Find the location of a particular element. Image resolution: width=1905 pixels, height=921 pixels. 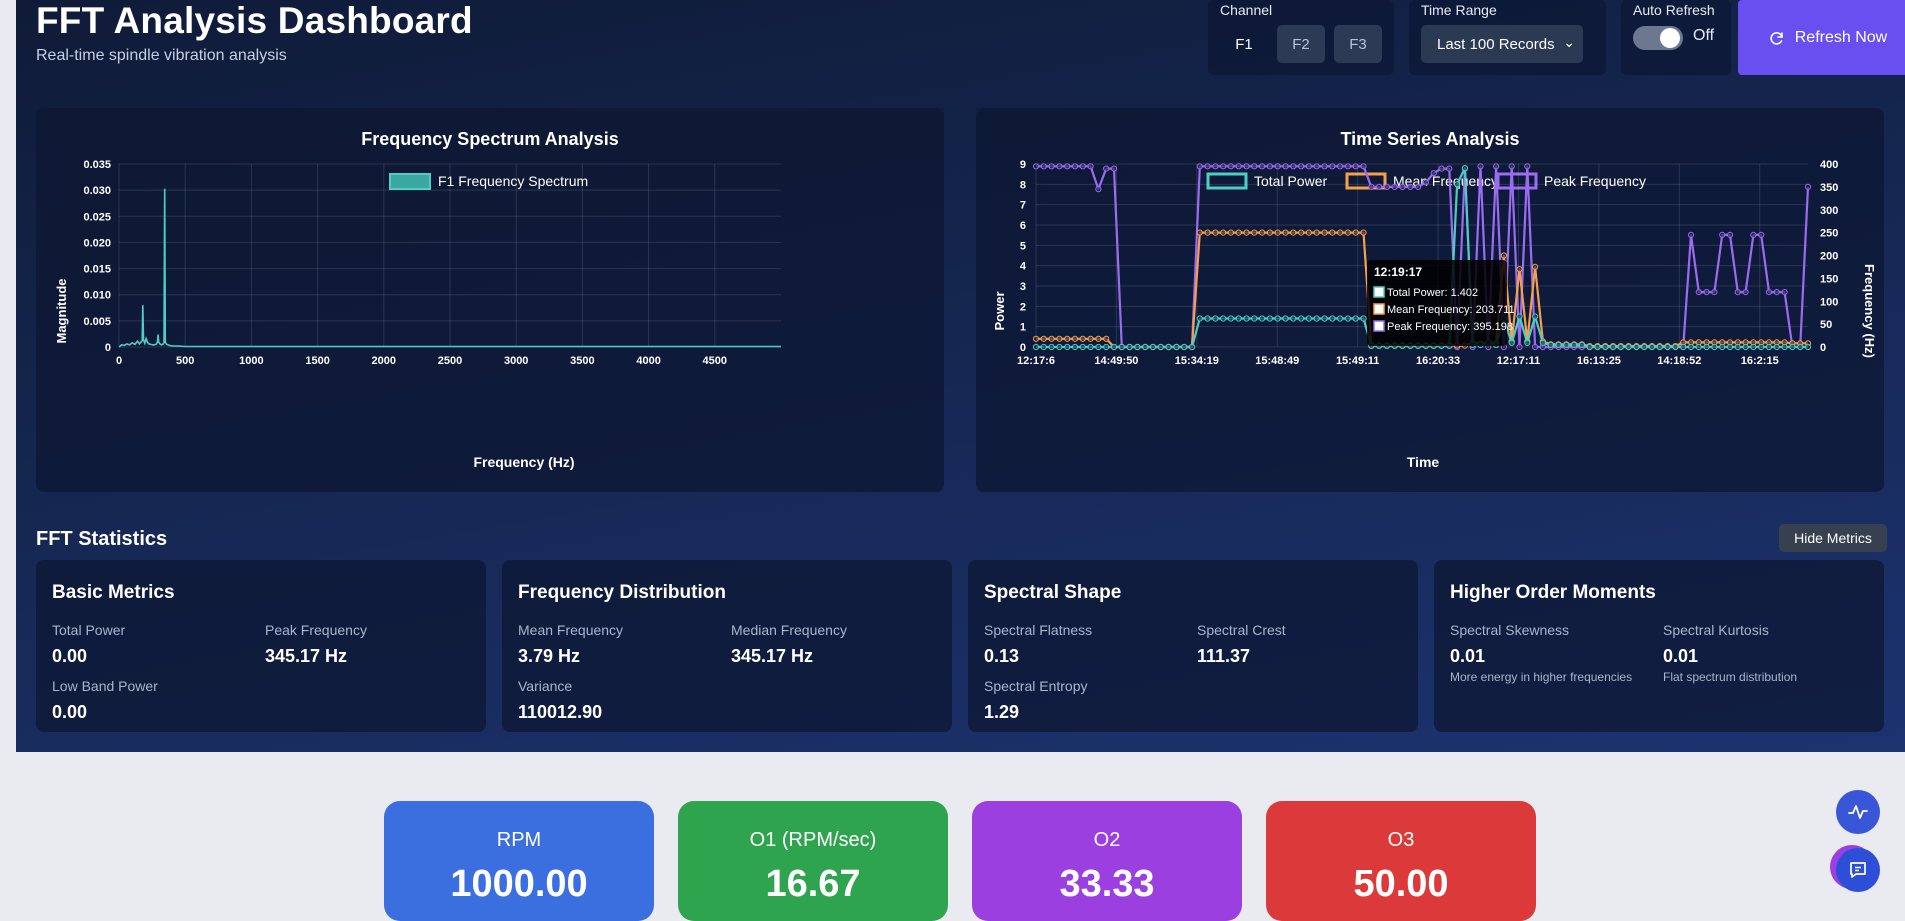

spectral-kurtosis-label: Spectral Kurtosis is located at coordinates (1716, 630).